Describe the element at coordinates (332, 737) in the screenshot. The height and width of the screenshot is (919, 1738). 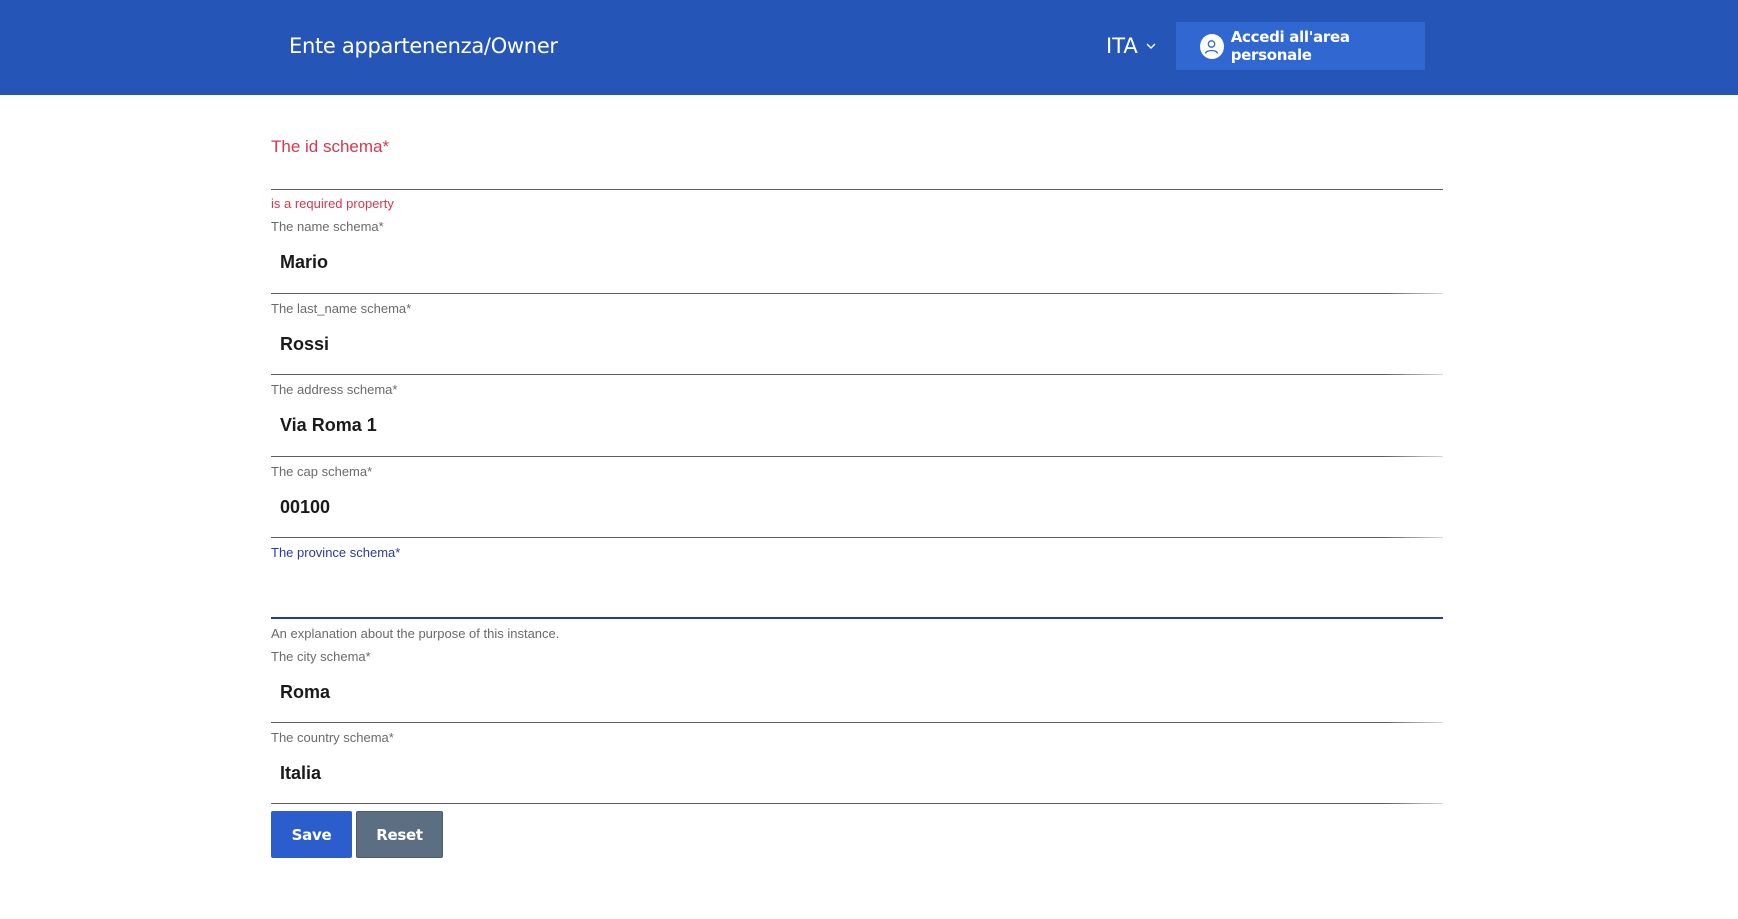
I see `country-field-label: The country schema*` at that location.